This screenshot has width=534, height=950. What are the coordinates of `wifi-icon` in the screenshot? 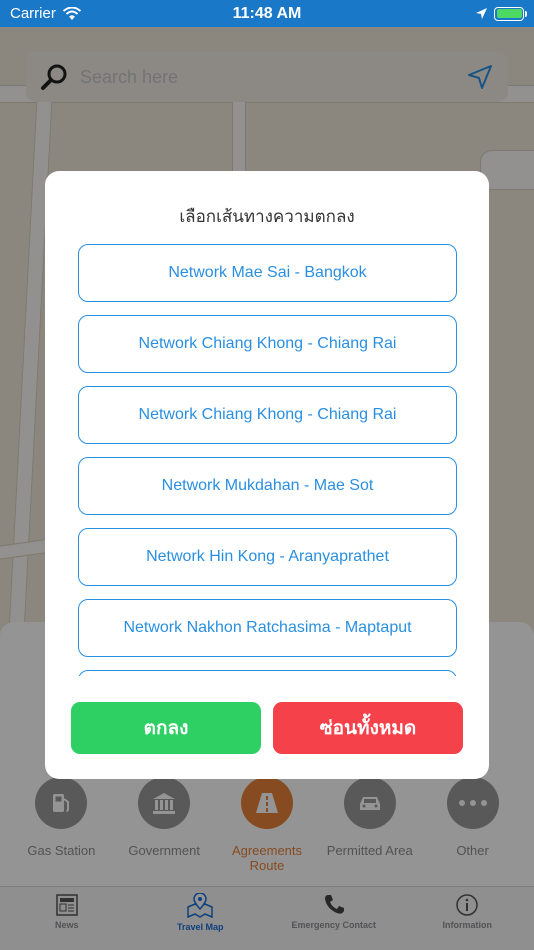 It's located at (71, 13).